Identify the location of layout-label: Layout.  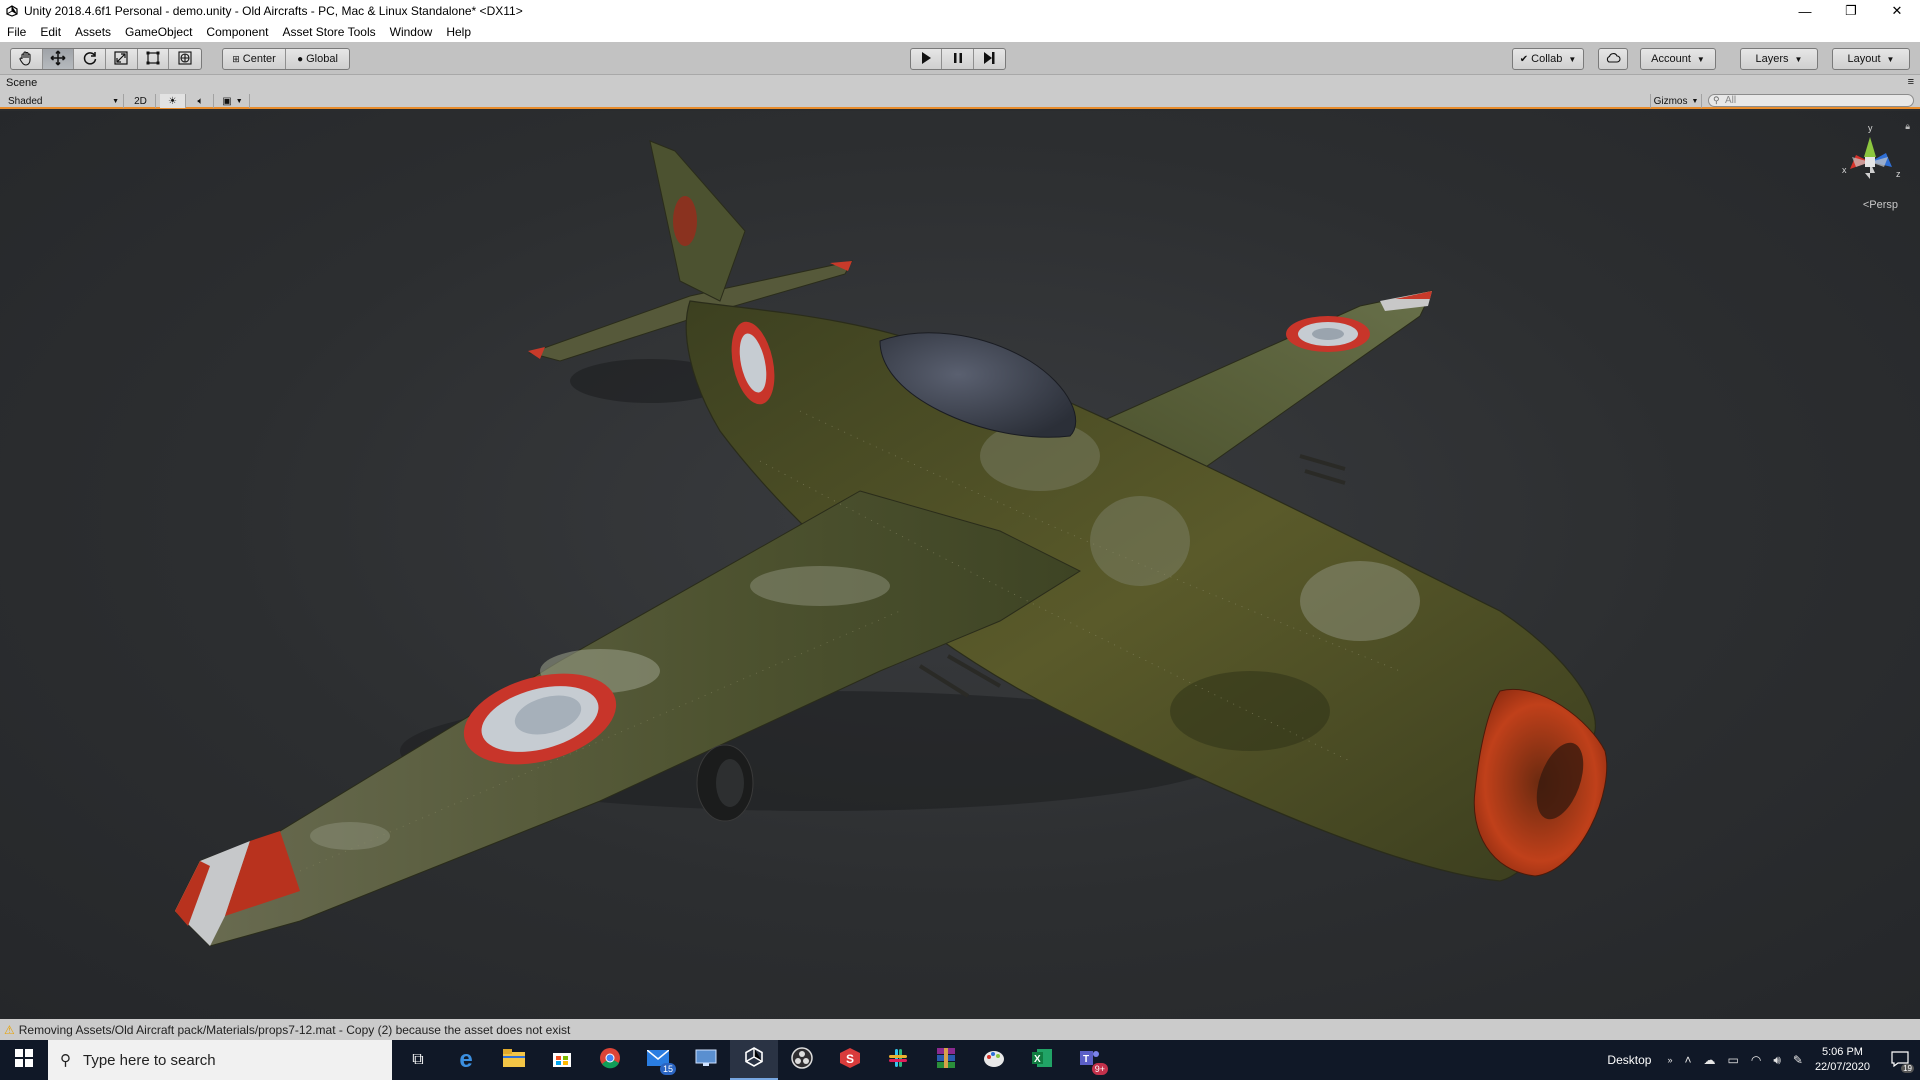
(1864, 59).